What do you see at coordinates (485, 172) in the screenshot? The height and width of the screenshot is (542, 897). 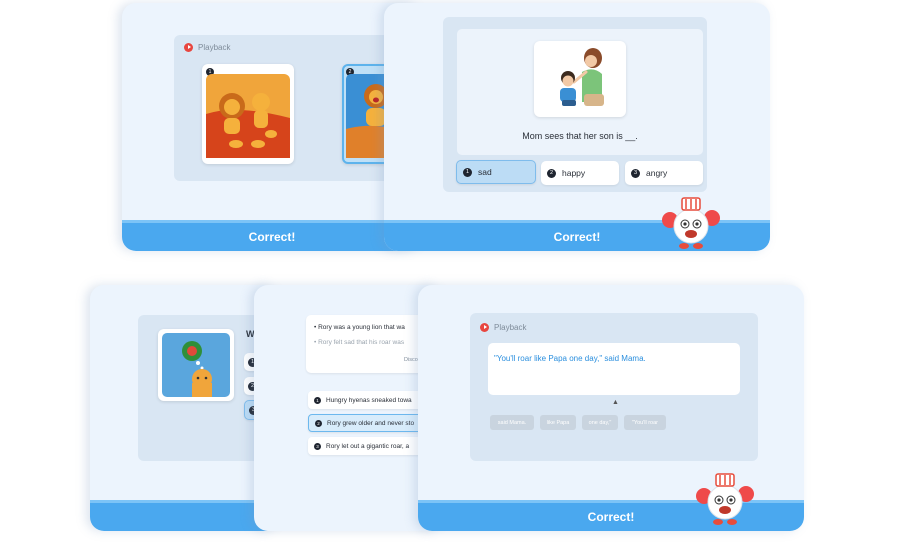 I see `option-label: sad` at bounding box center [485, 172].